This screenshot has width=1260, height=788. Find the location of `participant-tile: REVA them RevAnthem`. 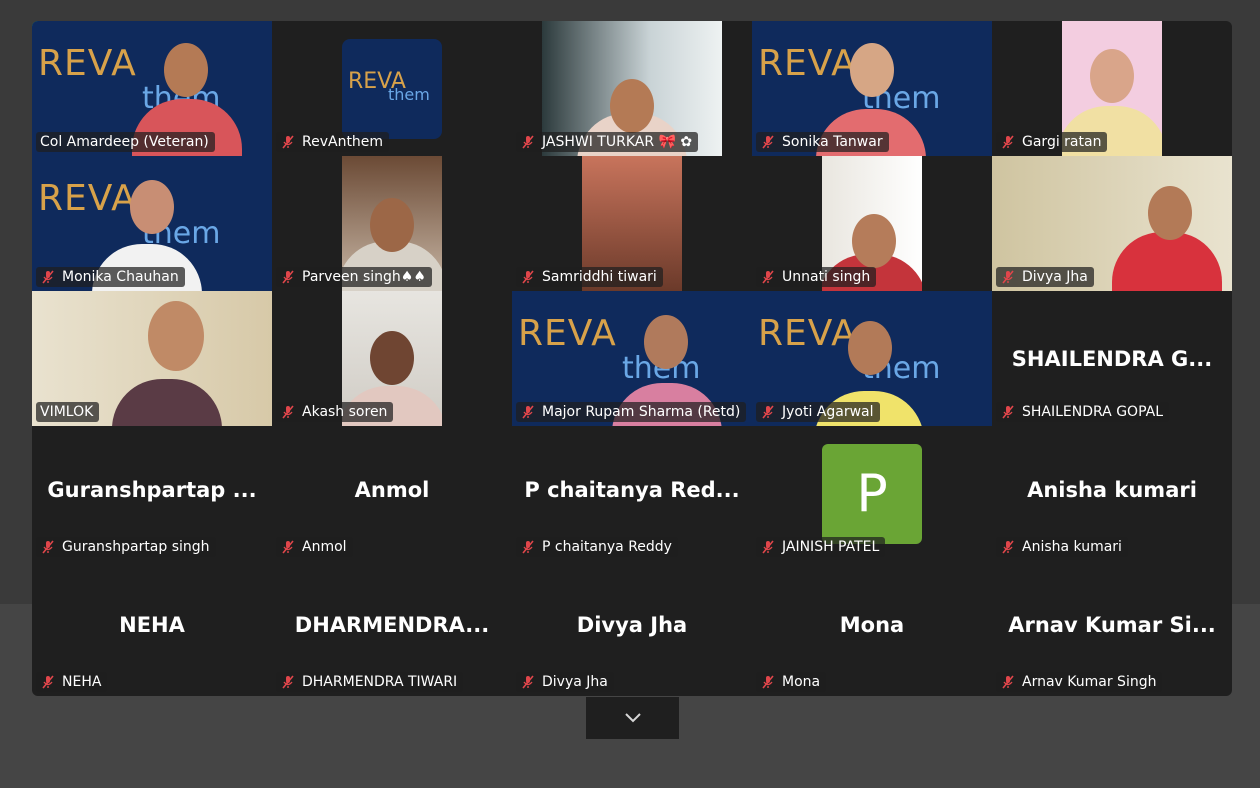

participant-tile: REVA them RevAnthem is located at coordinates (392, 88).